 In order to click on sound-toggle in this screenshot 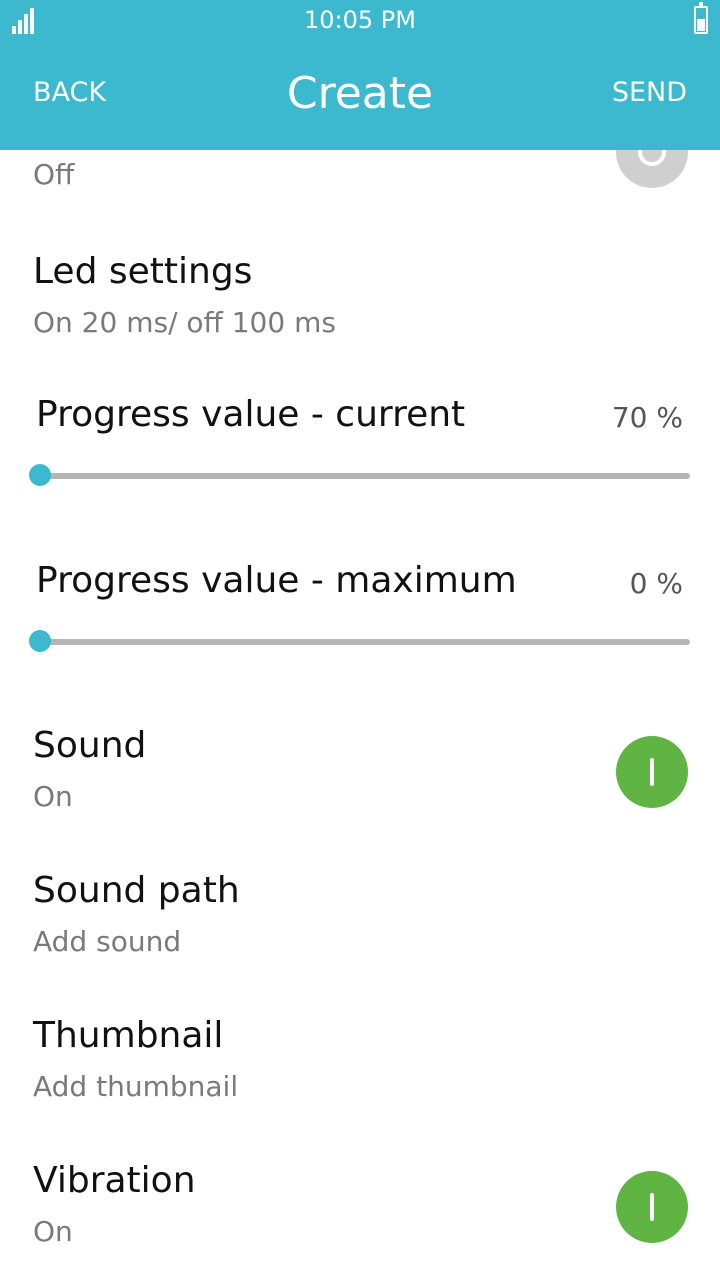, I will do `click(652, 772)`.